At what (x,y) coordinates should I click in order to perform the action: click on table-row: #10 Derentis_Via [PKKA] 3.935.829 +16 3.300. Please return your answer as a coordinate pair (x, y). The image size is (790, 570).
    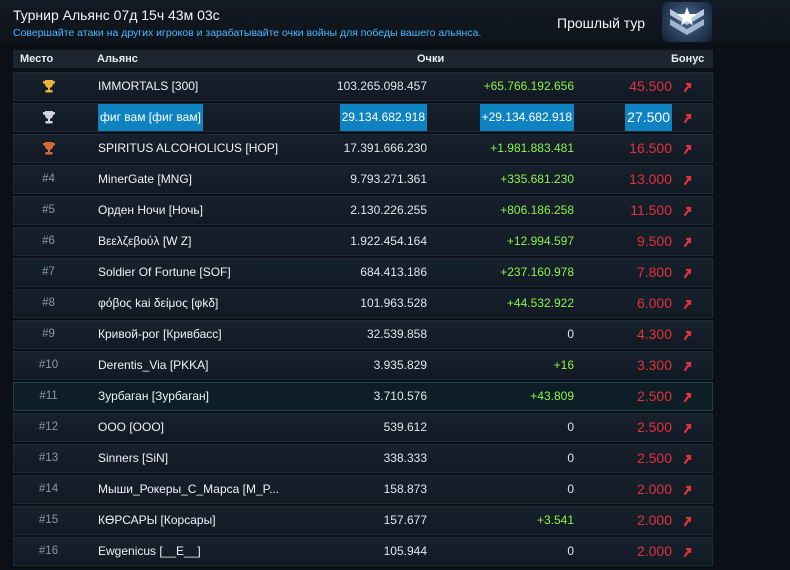
    Looking at the image, I should click on (363, 365).